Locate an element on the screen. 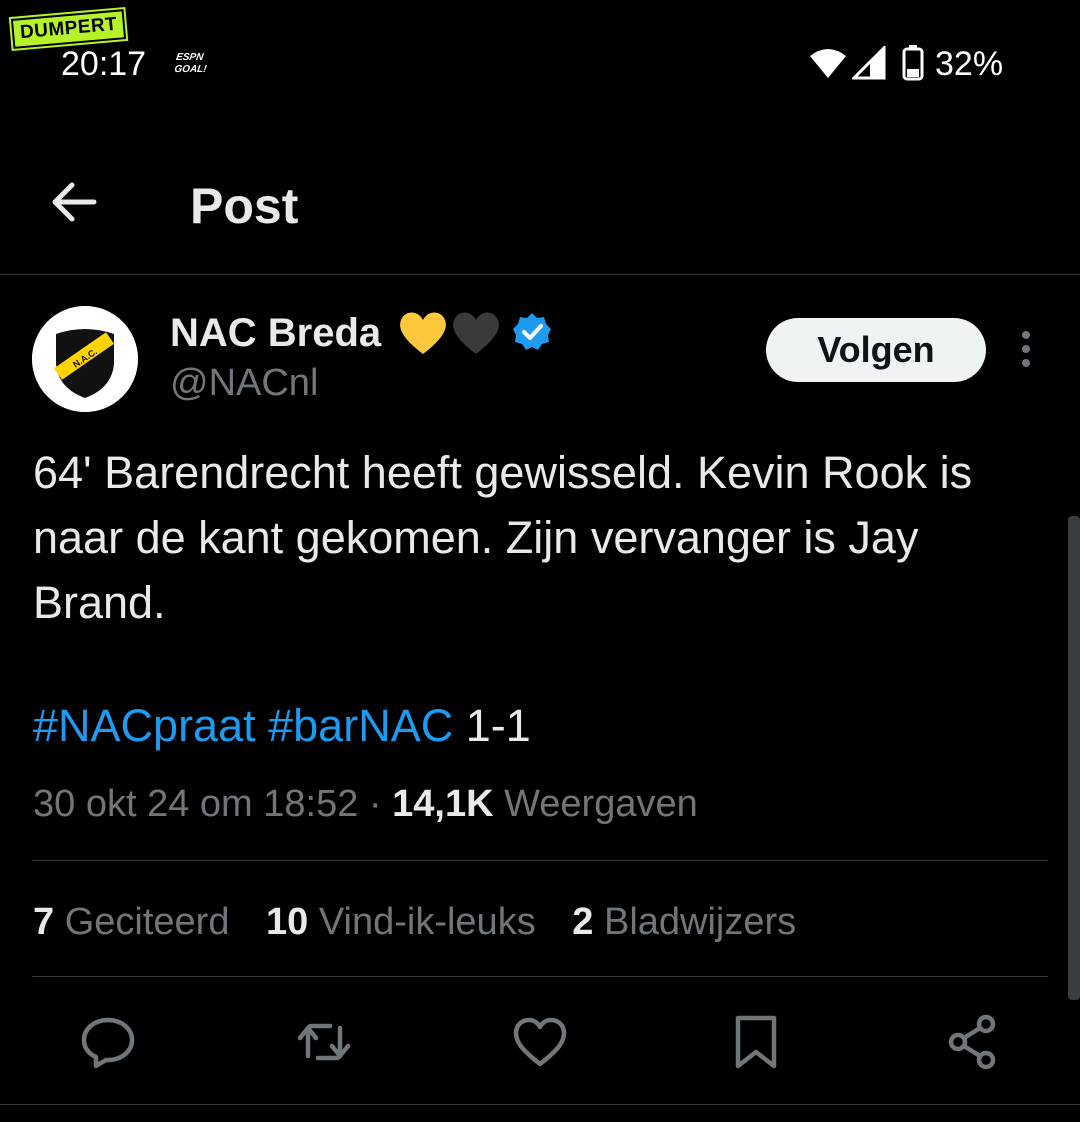  meta-divider is located at coordinates (540, 860).